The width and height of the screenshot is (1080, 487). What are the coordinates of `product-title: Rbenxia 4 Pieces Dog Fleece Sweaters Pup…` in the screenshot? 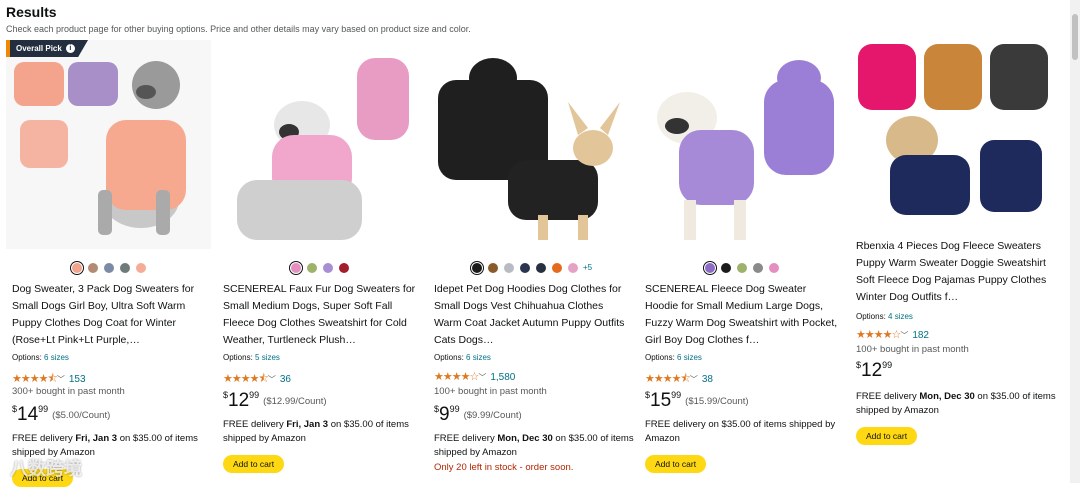 It's located at (954, 272).